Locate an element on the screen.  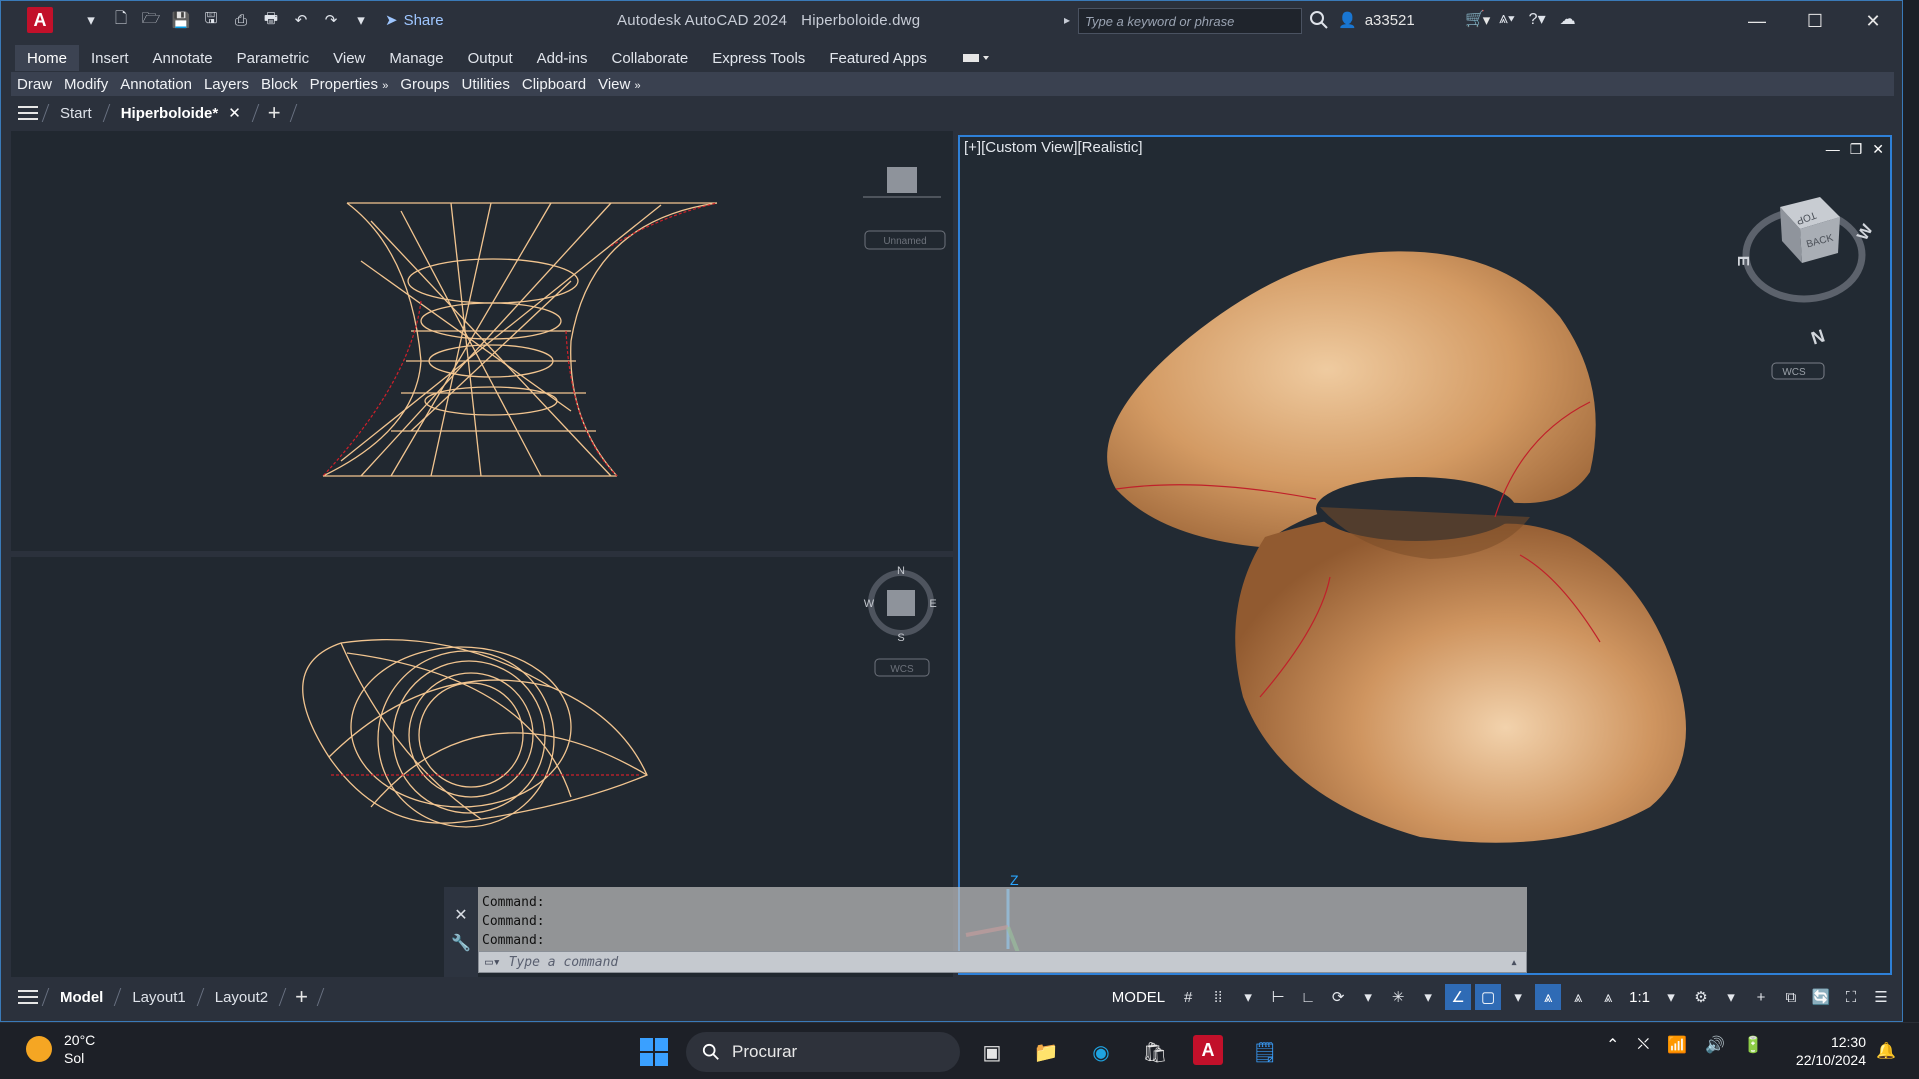
maximize-icon: ☐ is located at coordinates (1815, 21).